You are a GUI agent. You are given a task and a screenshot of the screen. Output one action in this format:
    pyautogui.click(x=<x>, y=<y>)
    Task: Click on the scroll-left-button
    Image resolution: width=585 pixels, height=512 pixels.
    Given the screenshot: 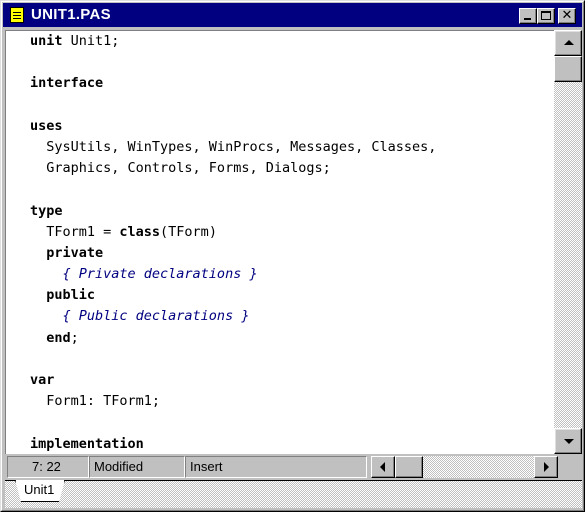 What is the action you would take?
    pyautogui.click(x=383, y=467)
    